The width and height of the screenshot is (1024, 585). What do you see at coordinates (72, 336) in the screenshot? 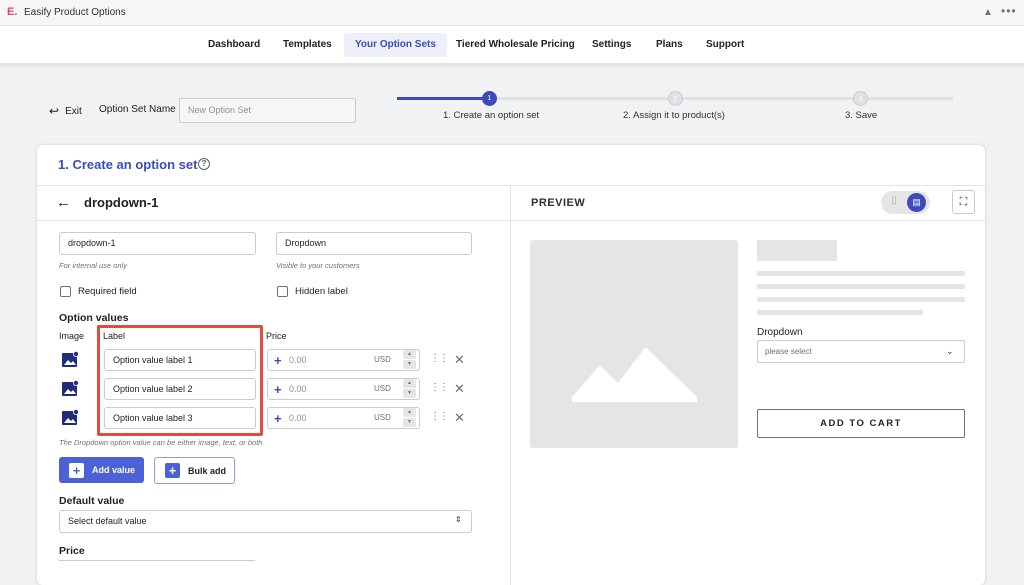
I see `col-image-header: Image` at bounding box center [72, 336].